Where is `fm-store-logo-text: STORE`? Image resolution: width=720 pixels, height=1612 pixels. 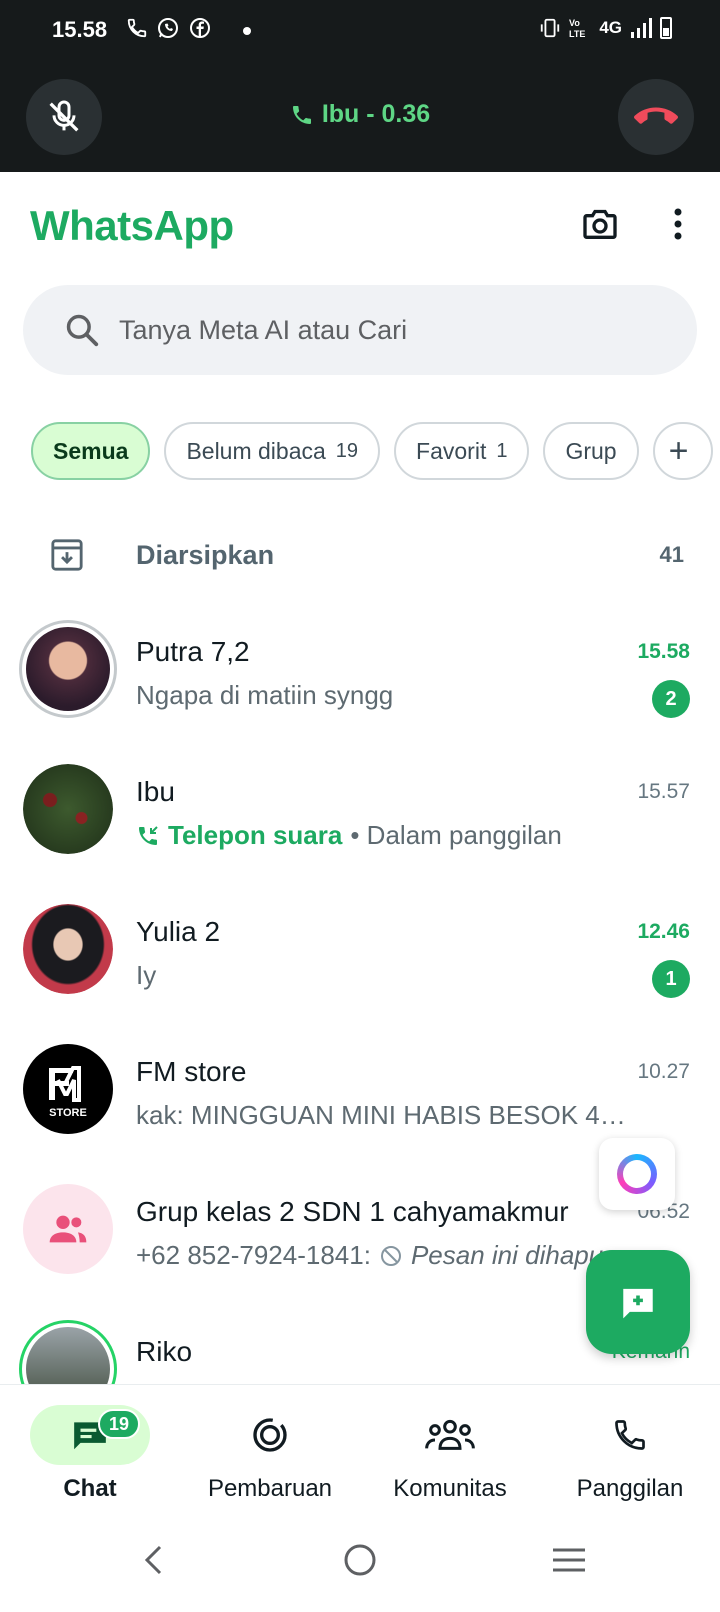
fm-store-logo-text: STORE is located at coordinates (68, 1113).